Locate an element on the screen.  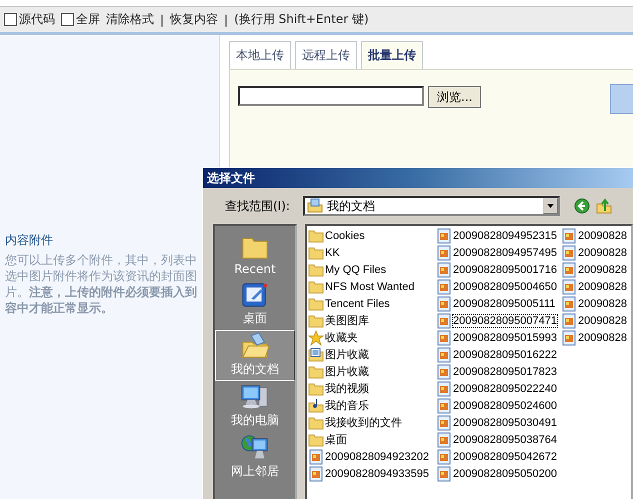
checkbox-label: 全屏 is located at coordinates (88, 19).